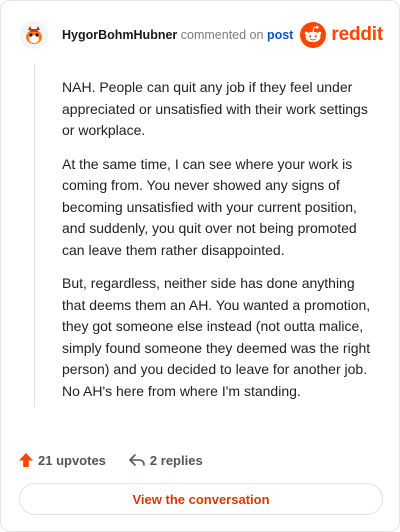 The height and width of the screenshot is (532, 400). I want to click on username-link: HygorBohmHubner, so click(119, 35).